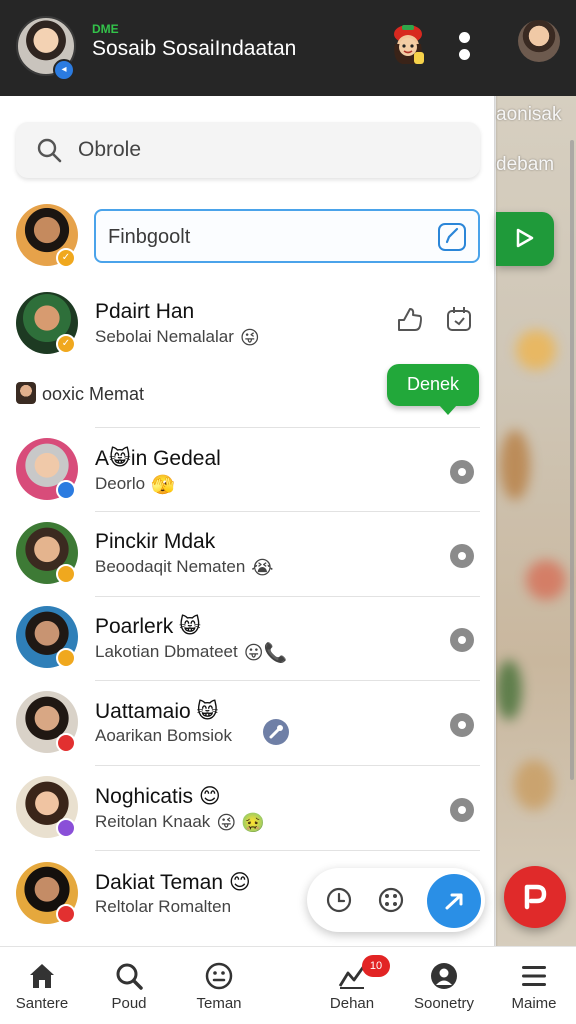 This screenshot has width=576, height=1024. I want to click on emoji: 🫣, so click(163, 485).